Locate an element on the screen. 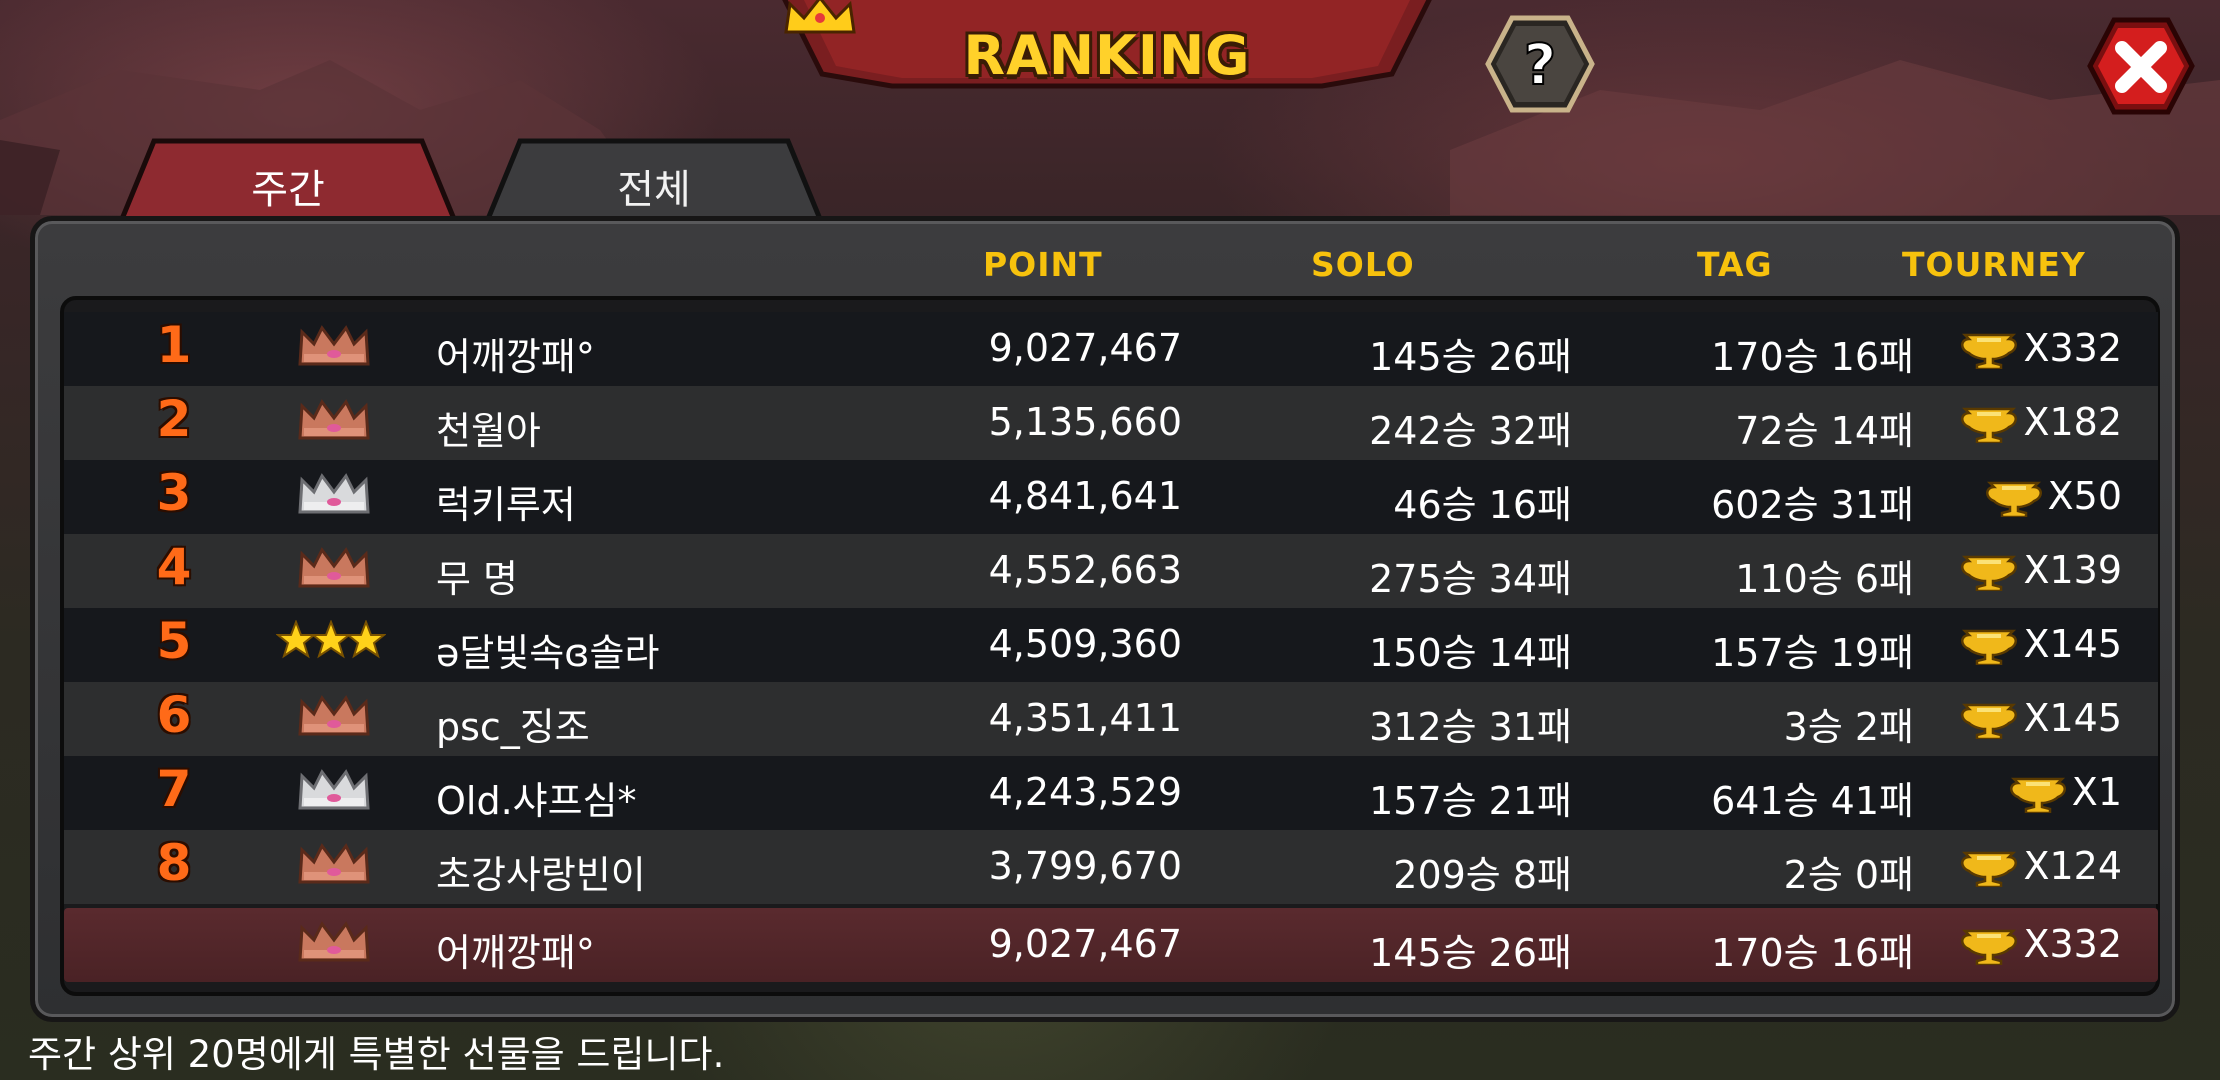  table-row: 2 천월아 5,135,660 242승 32패 72승 14패 X182 is located at coordinates (1111, 423).